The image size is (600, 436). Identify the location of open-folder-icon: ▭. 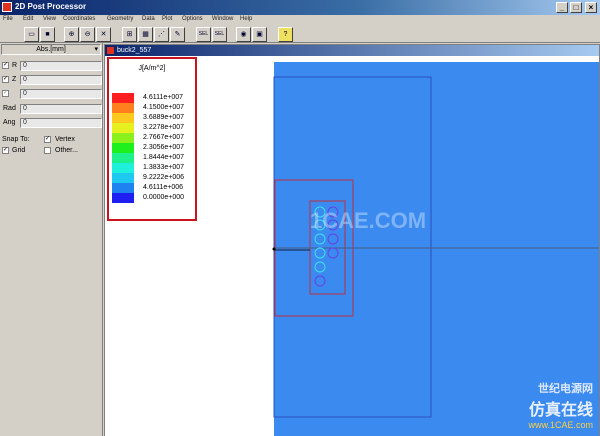
(31, 34).